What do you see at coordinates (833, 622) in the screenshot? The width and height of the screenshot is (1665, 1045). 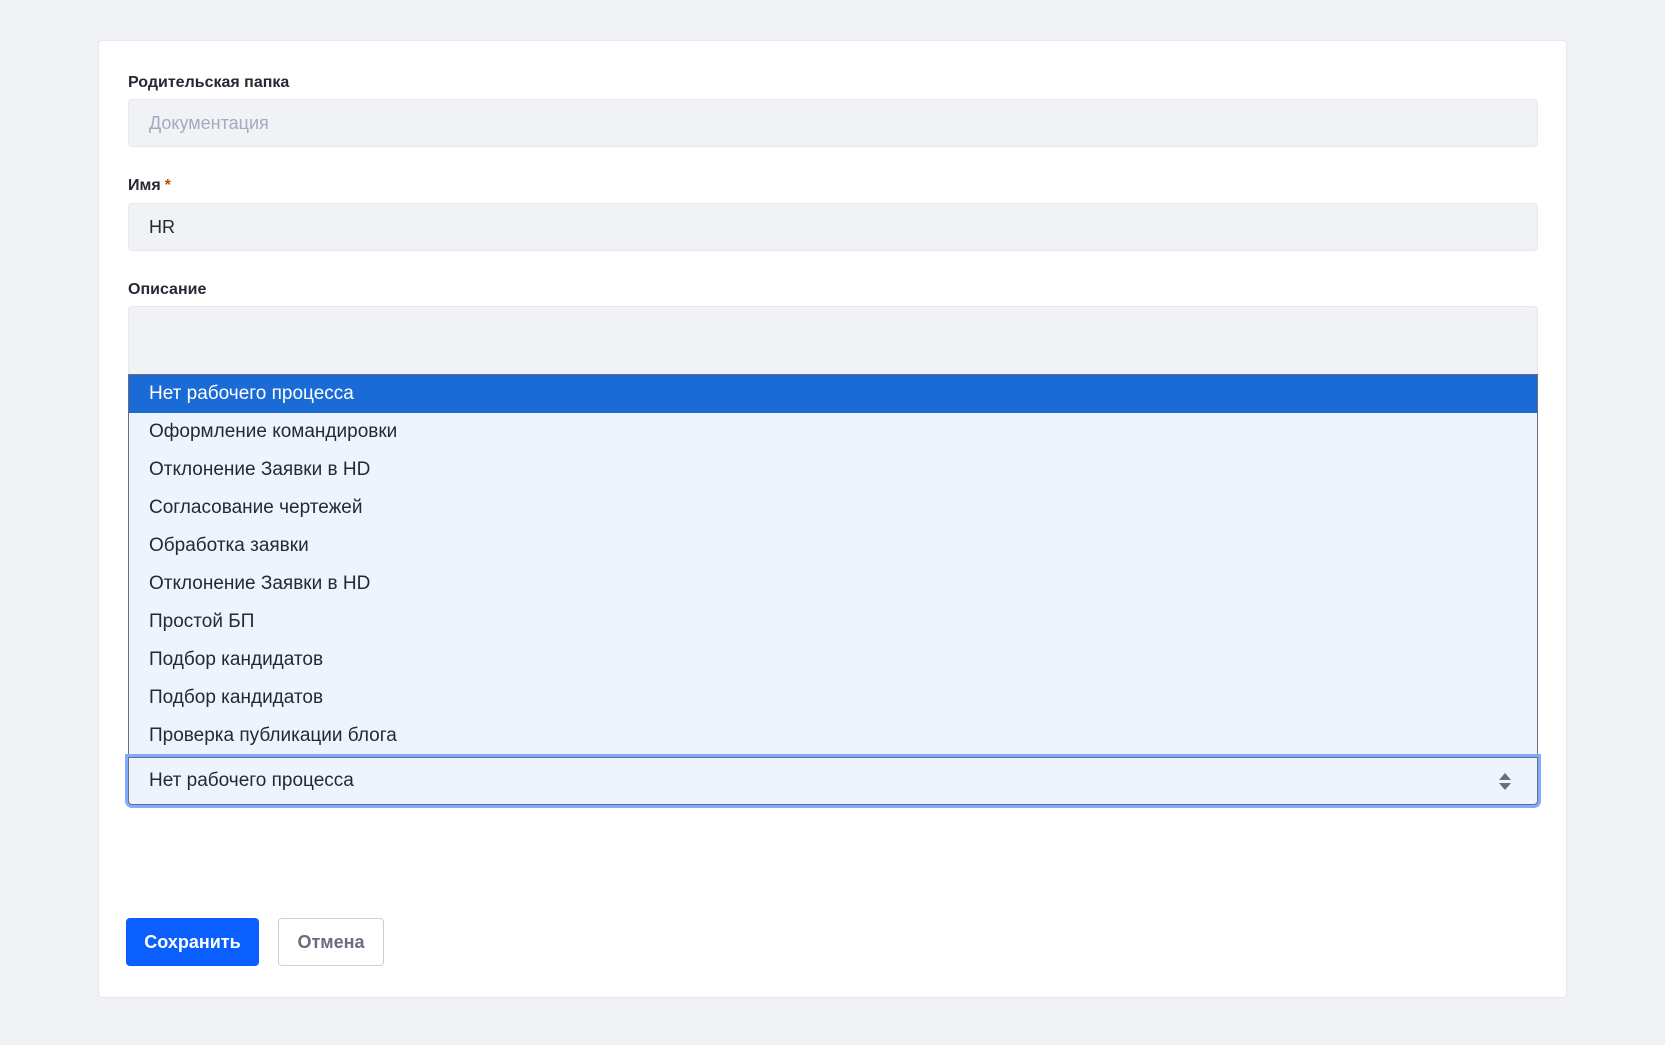 I see `workflow-option: Простой БП` at bounding box center [833, 622].